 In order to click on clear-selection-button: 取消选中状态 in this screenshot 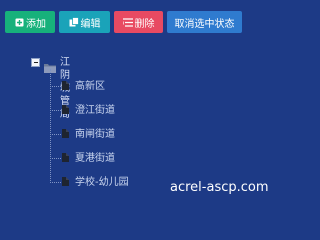, I will do `click(204, 22)`.